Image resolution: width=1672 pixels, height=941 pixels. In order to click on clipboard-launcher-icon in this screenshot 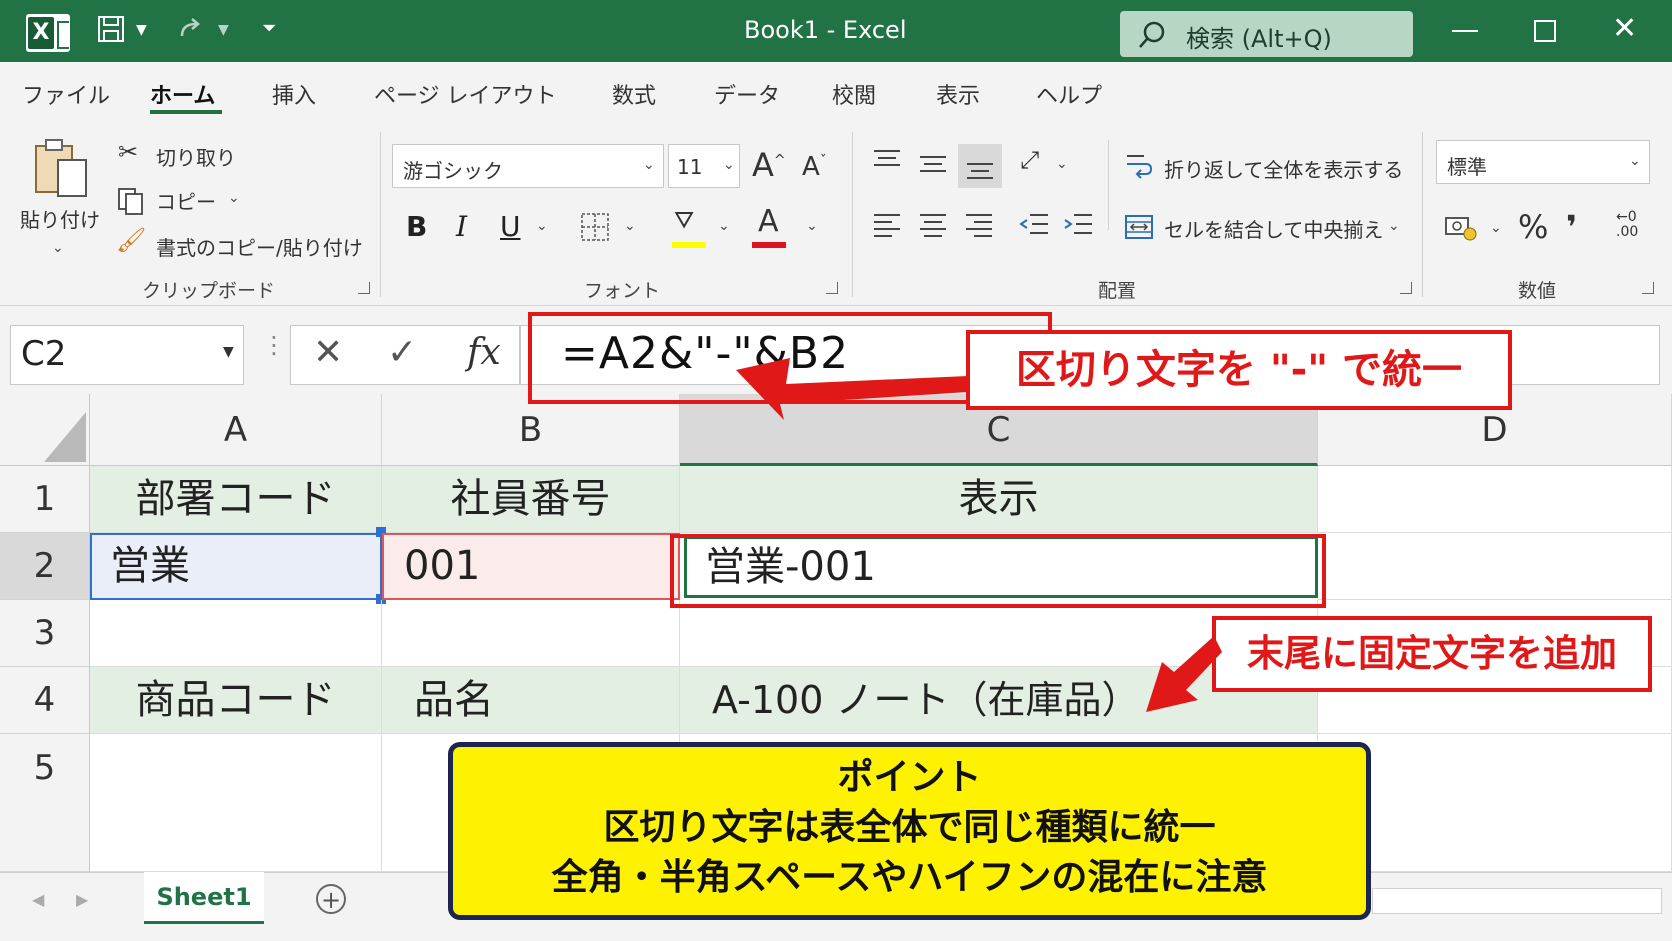, I will do `click(364, 288)`.